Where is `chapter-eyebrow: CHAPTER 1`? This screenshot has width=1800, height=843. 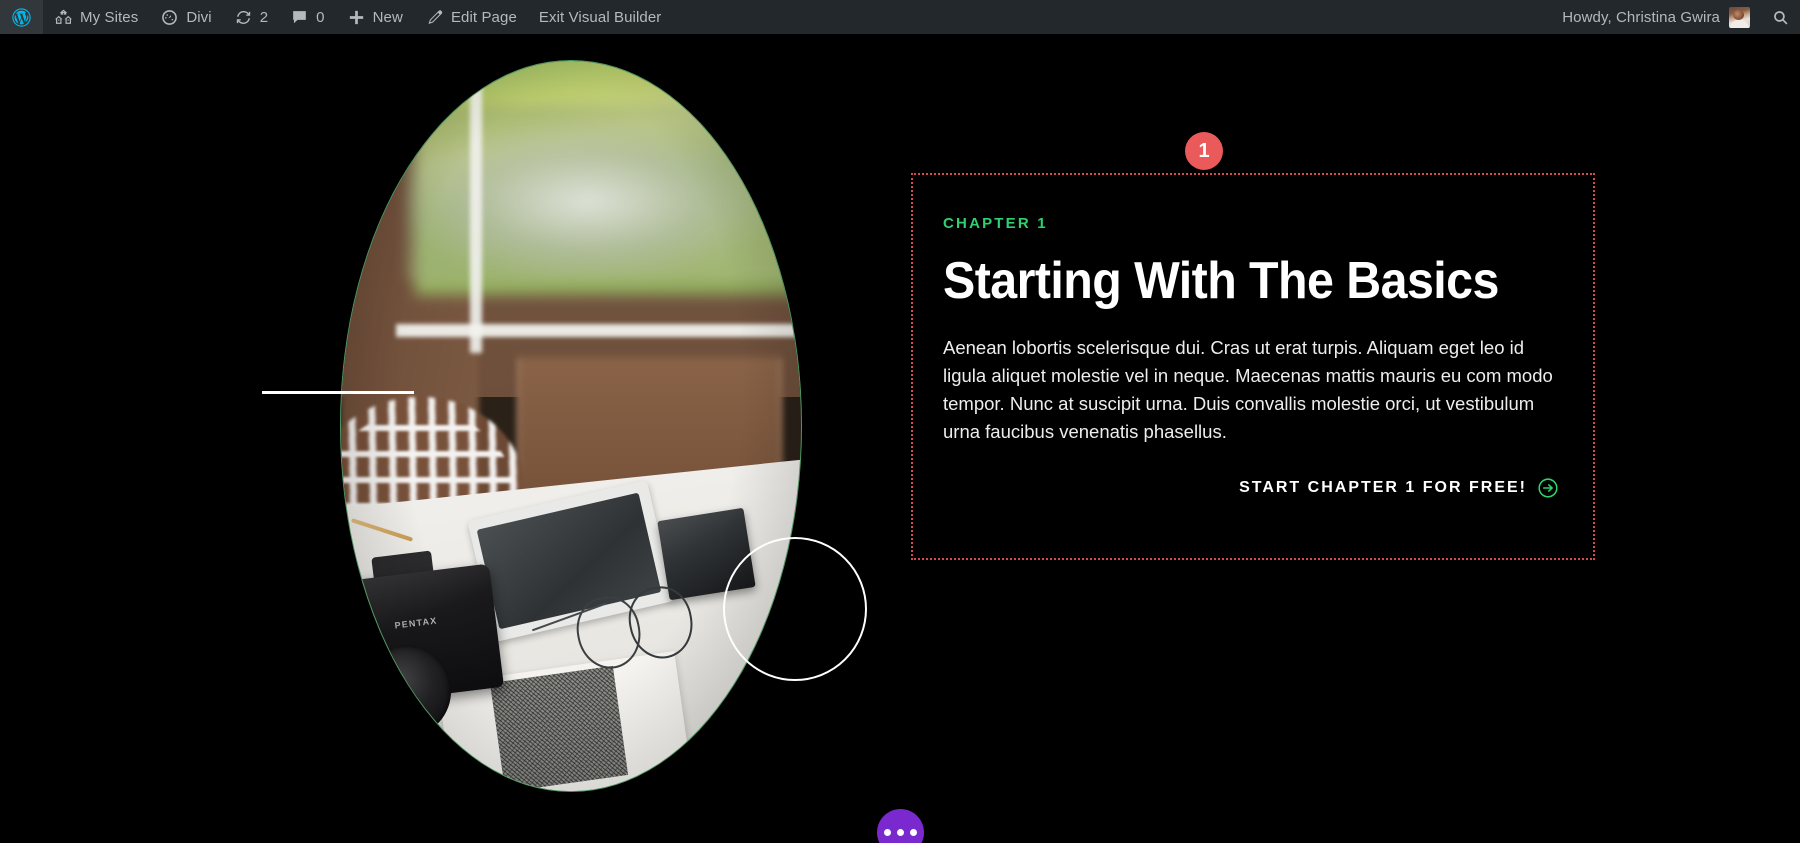
chapter-eyebrow: CHAPTER 1 is located at coordinates (995, 223).